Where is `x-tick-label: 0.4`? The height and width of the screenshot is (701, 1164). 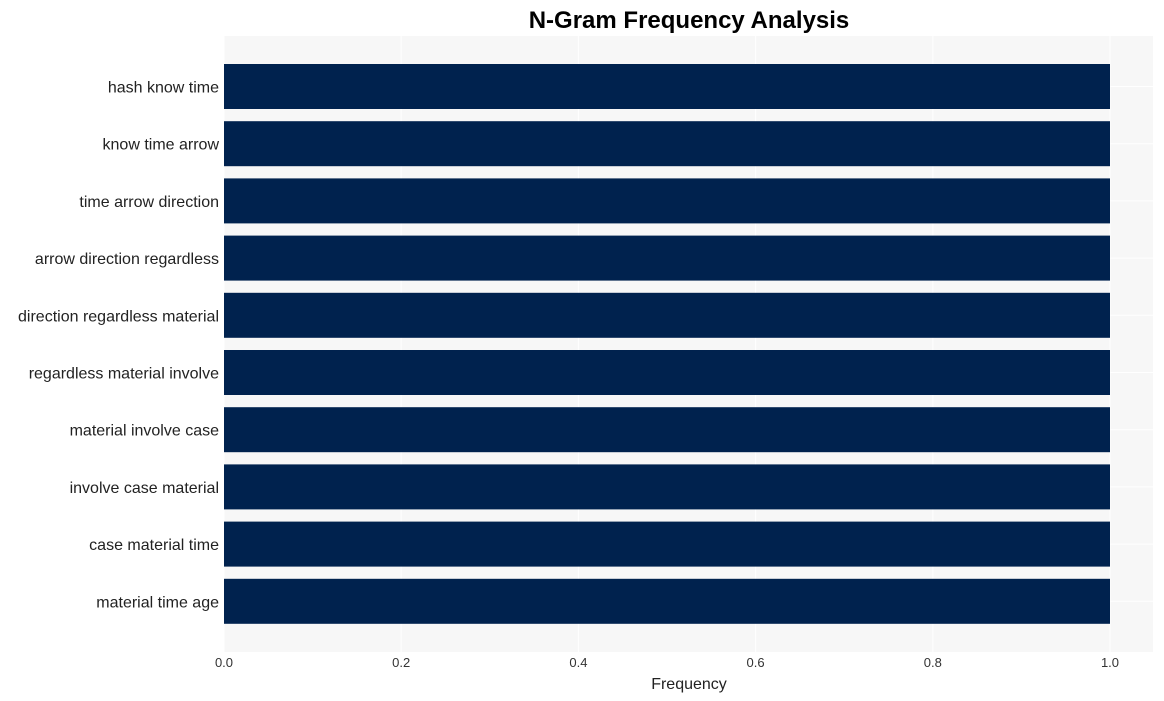
x-tick-label: 0.4 is located at coordinates (578, 662).